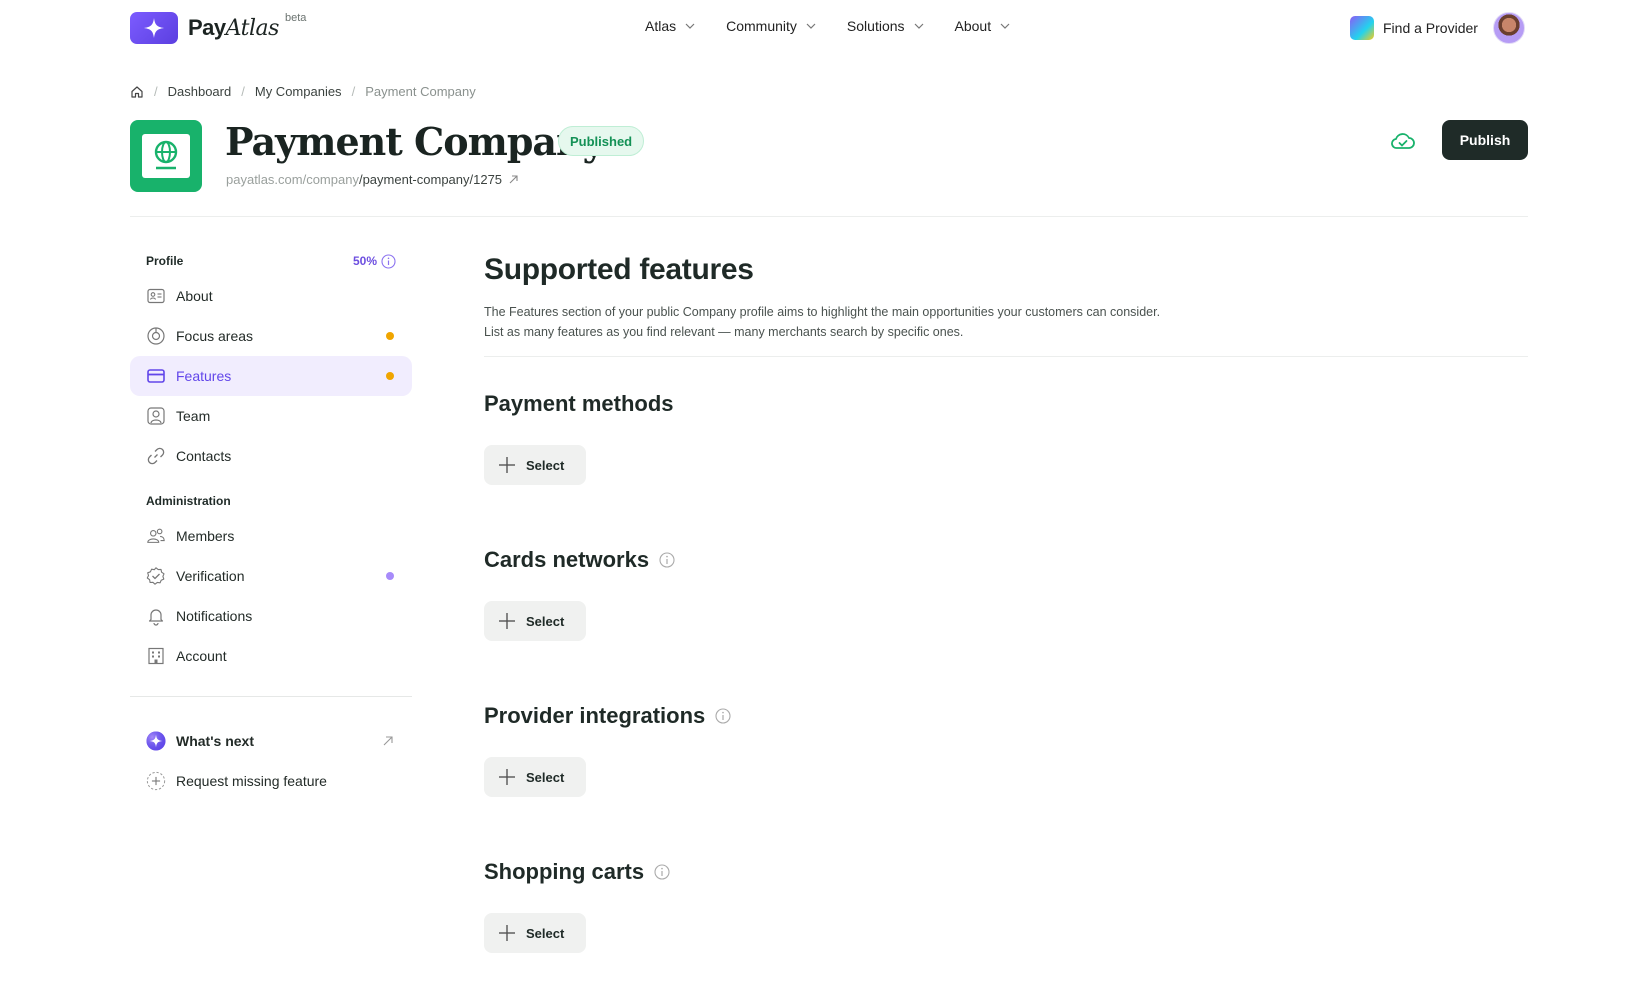 Image resolution: width=1650 pixels, height=1000 pixels. Describe the element at coordinates (535, 777) in the screenshot. I see `select-provider-integrations-button: Select` at that location.